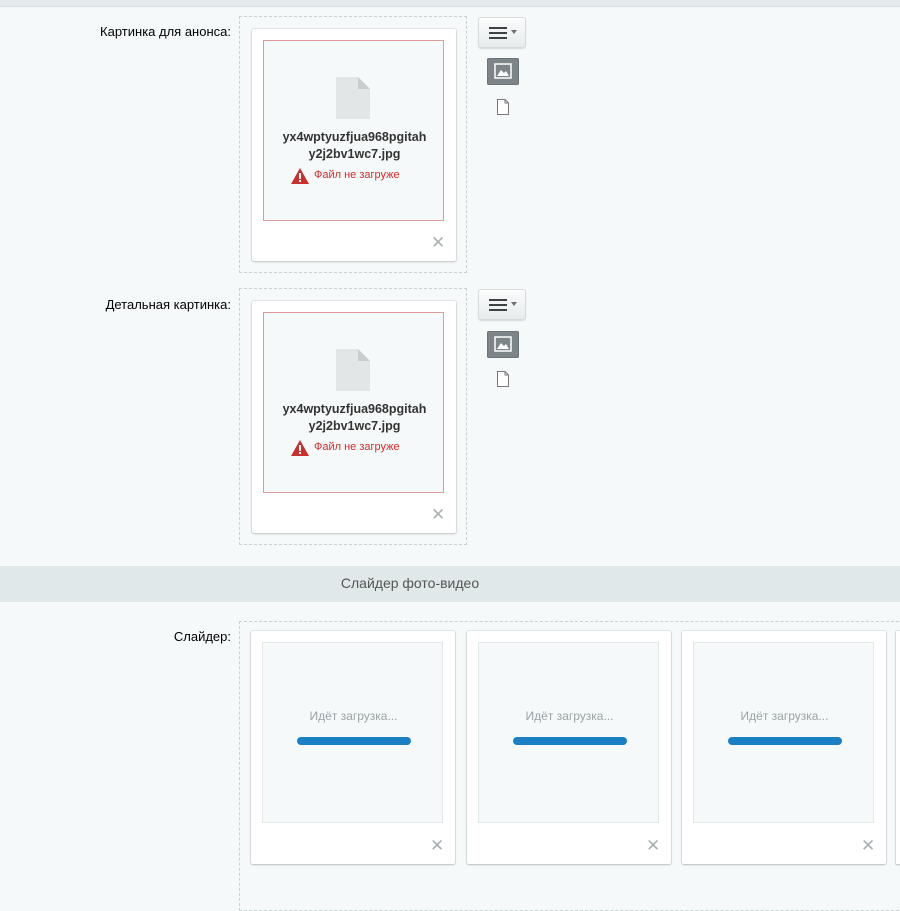  Describe the element at coordinates (898, 747) in the screenshot. I see `slider-item-partial` at that location.